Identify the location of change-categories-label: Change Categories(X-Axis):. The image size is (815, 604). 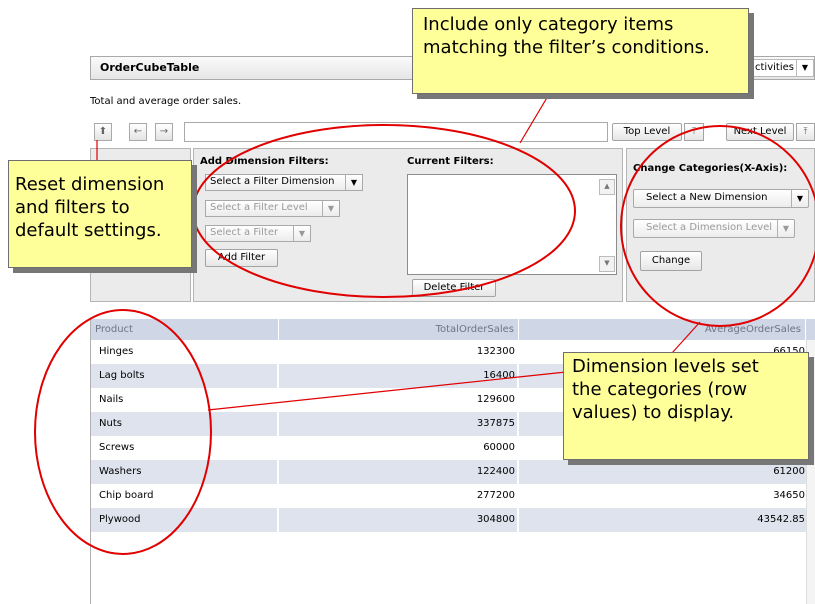
(710, 168).